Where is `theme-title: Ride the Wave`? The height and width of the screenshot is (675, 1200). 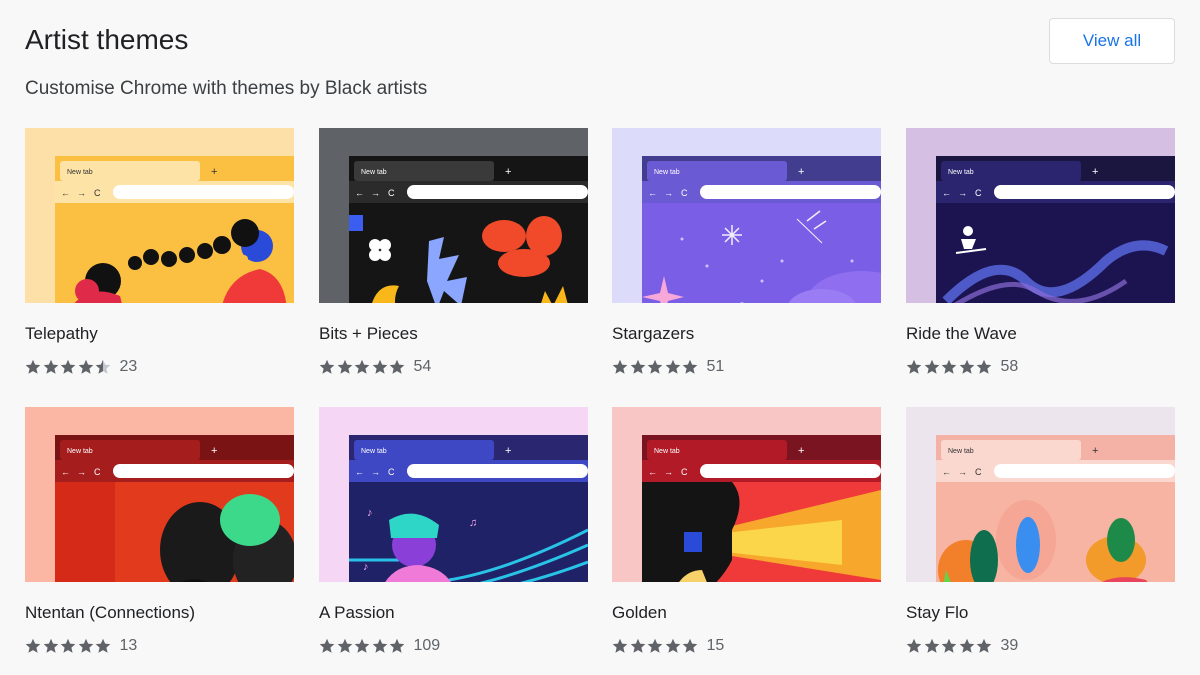 theme-title: Ride the Wave is located at coordinates (961, 334).